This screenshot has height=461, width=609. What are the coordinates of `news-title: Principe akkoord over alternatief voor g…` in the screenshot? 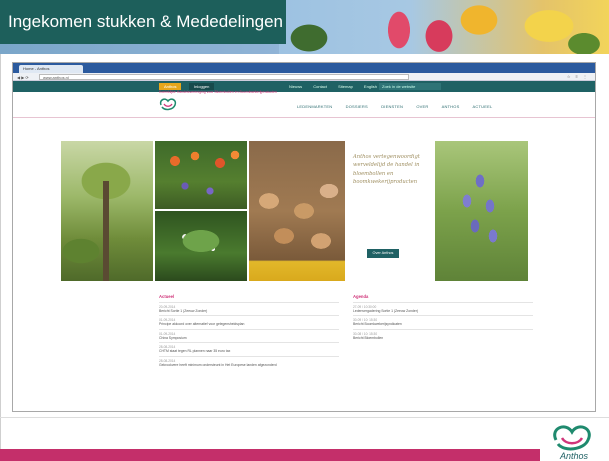 It's located at (249, 324).